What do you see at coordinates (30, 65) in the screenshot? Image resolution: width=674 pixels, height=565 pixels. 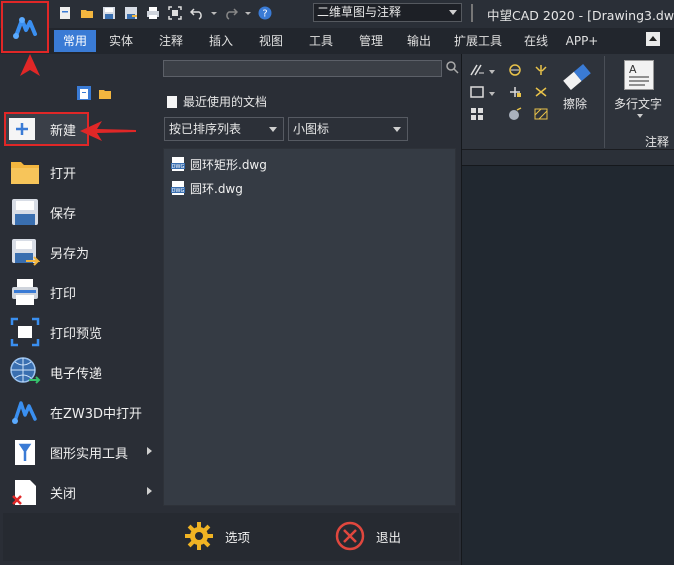 I see `annotation-arrow-up` at bounding box center [30, 65].